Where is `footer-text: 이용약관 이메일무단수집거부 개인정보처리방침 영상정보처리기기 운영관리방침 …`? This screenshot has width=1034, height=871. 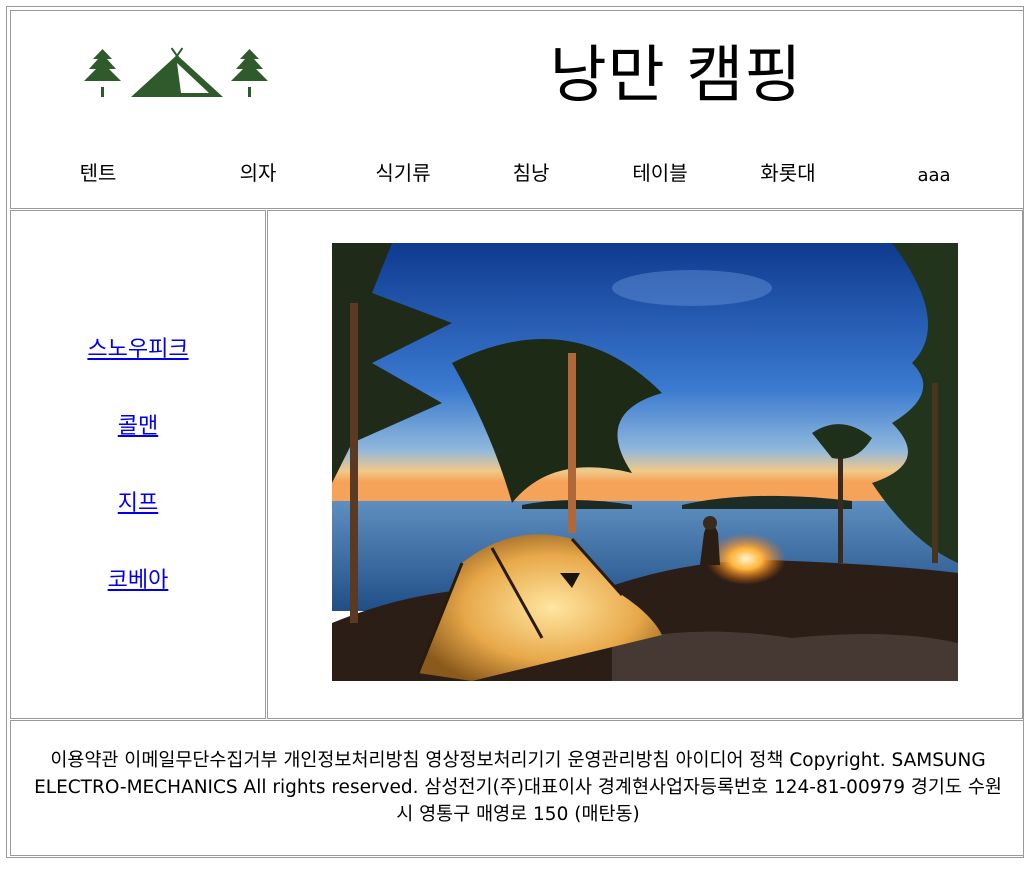 footer-text: 이용약관 이메일무단수집거부 개인정보처리방침 영상정보처리기기 운영관리방침 … is located at coordinates (518, 787).